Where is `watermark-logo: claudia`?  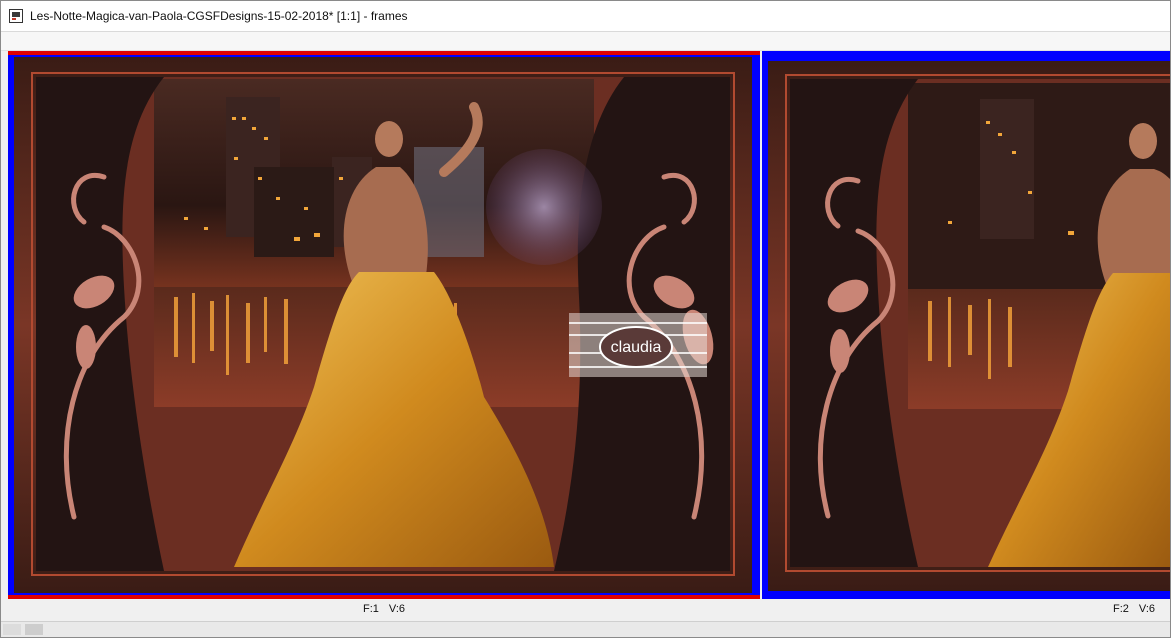 watermark-logo: claudia is located at coordinates (638, 345).